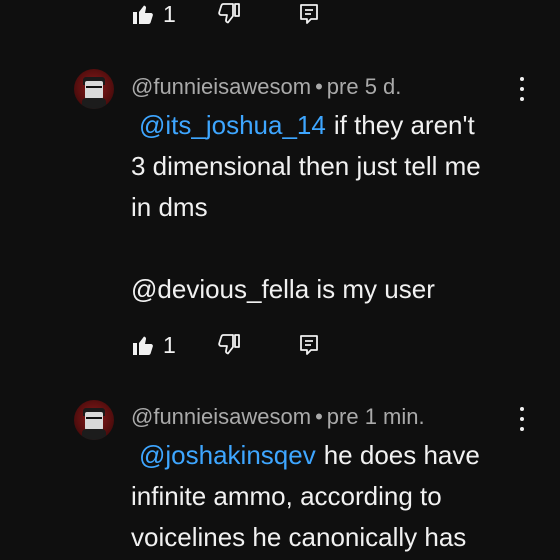  Describe the element at coordinates (232, 125) in the screenshot. I see `mention-link: @its_joshua_14` at that location.